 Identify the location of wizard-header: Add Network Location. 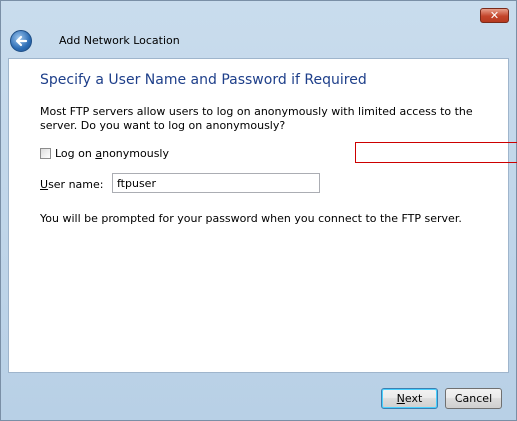
(258, 42).